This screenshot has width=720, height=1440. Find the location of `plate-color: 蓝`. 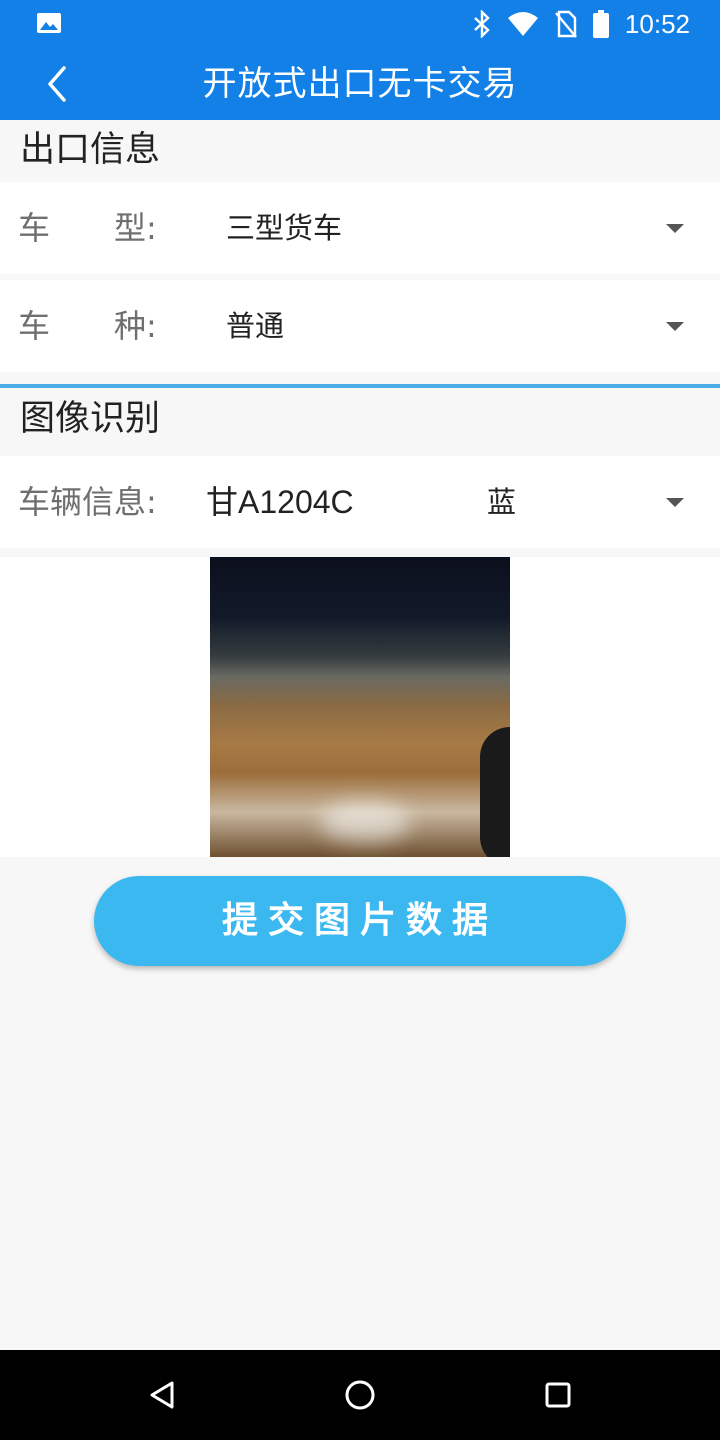

plate-color: 蓝 is located at coordinates (502, 502).